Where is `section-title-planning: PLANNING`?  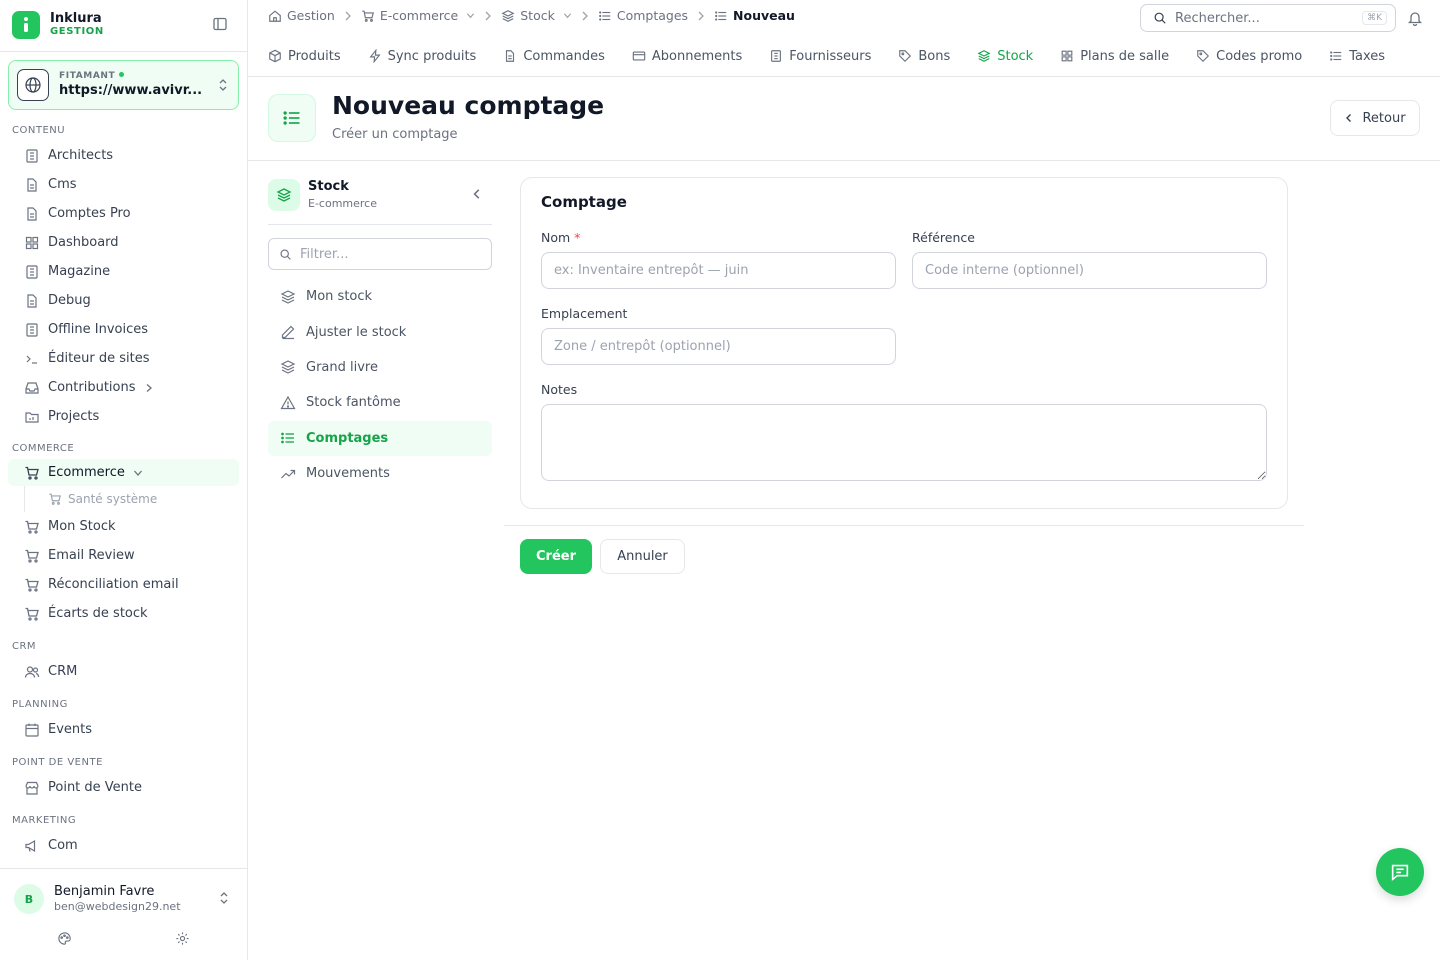
section-title-planning: PLANNING is located at coordinates (40, 704).